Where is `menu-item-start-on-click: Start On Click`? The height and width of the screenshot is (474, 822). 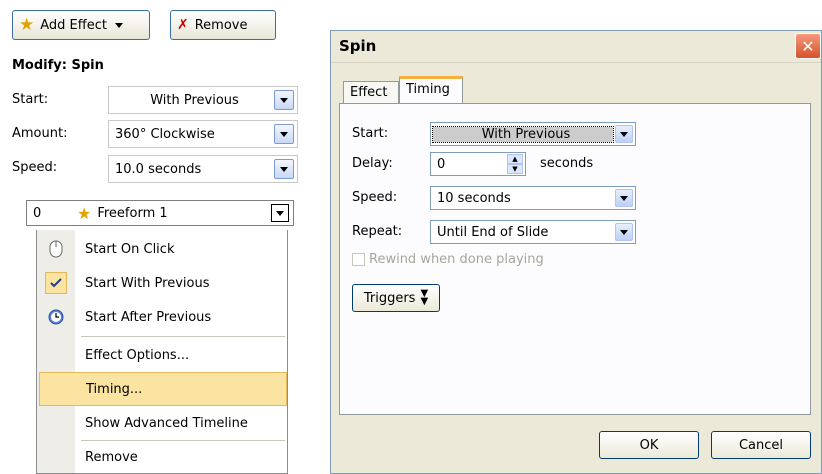 menu-item-start-on-click: Start On Click is located at coordinates (162, 249).